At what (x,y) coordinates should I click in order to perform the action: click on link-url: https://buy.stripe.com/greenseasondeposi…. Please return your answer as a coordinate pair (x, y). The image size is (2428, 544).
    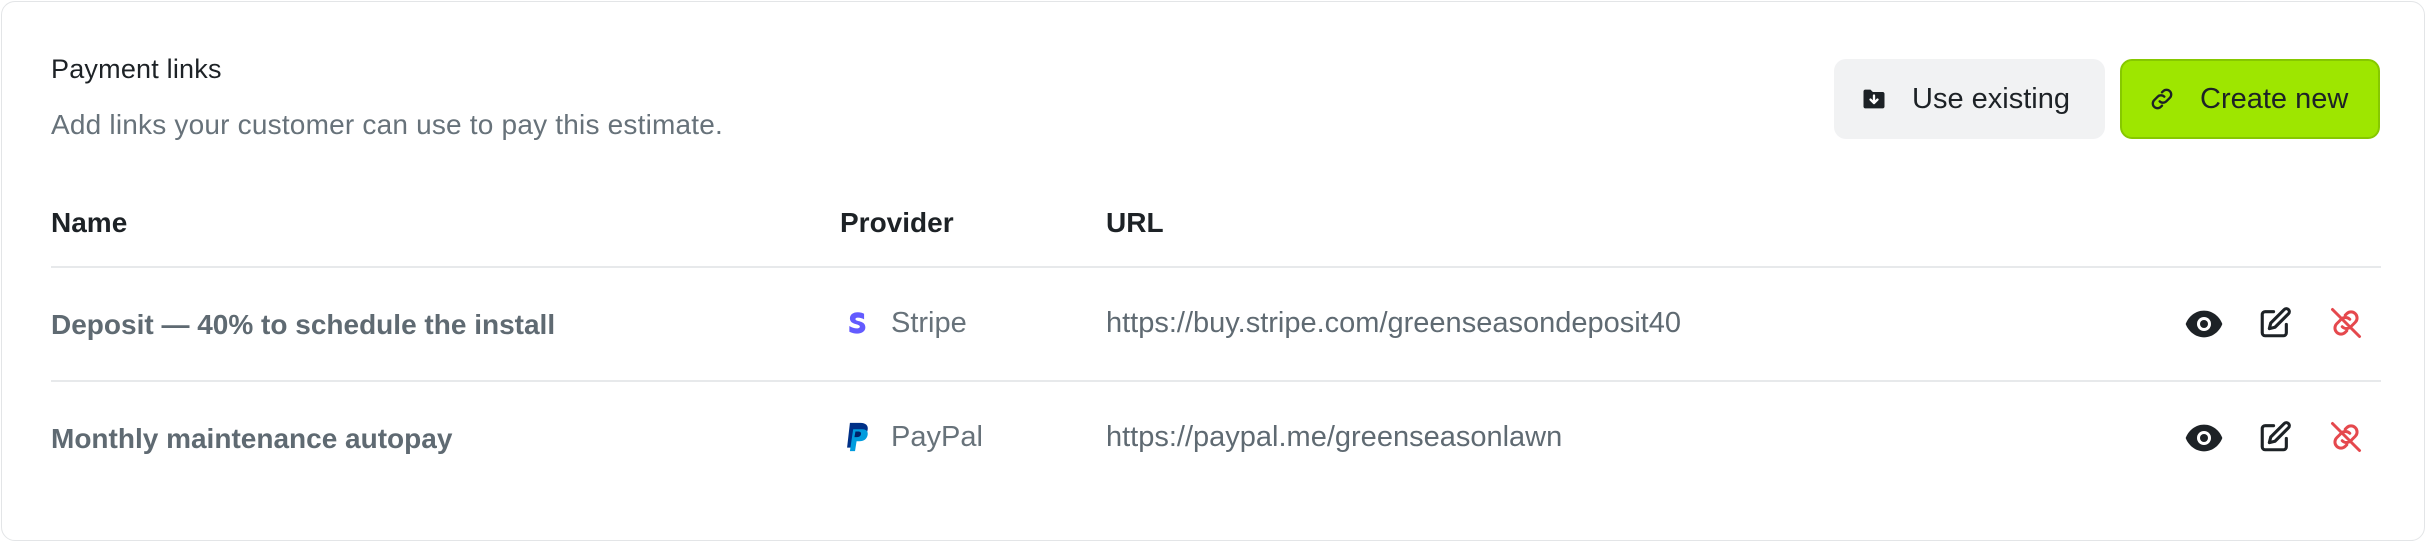
    Looking at the image, I should click on (1393, 323).